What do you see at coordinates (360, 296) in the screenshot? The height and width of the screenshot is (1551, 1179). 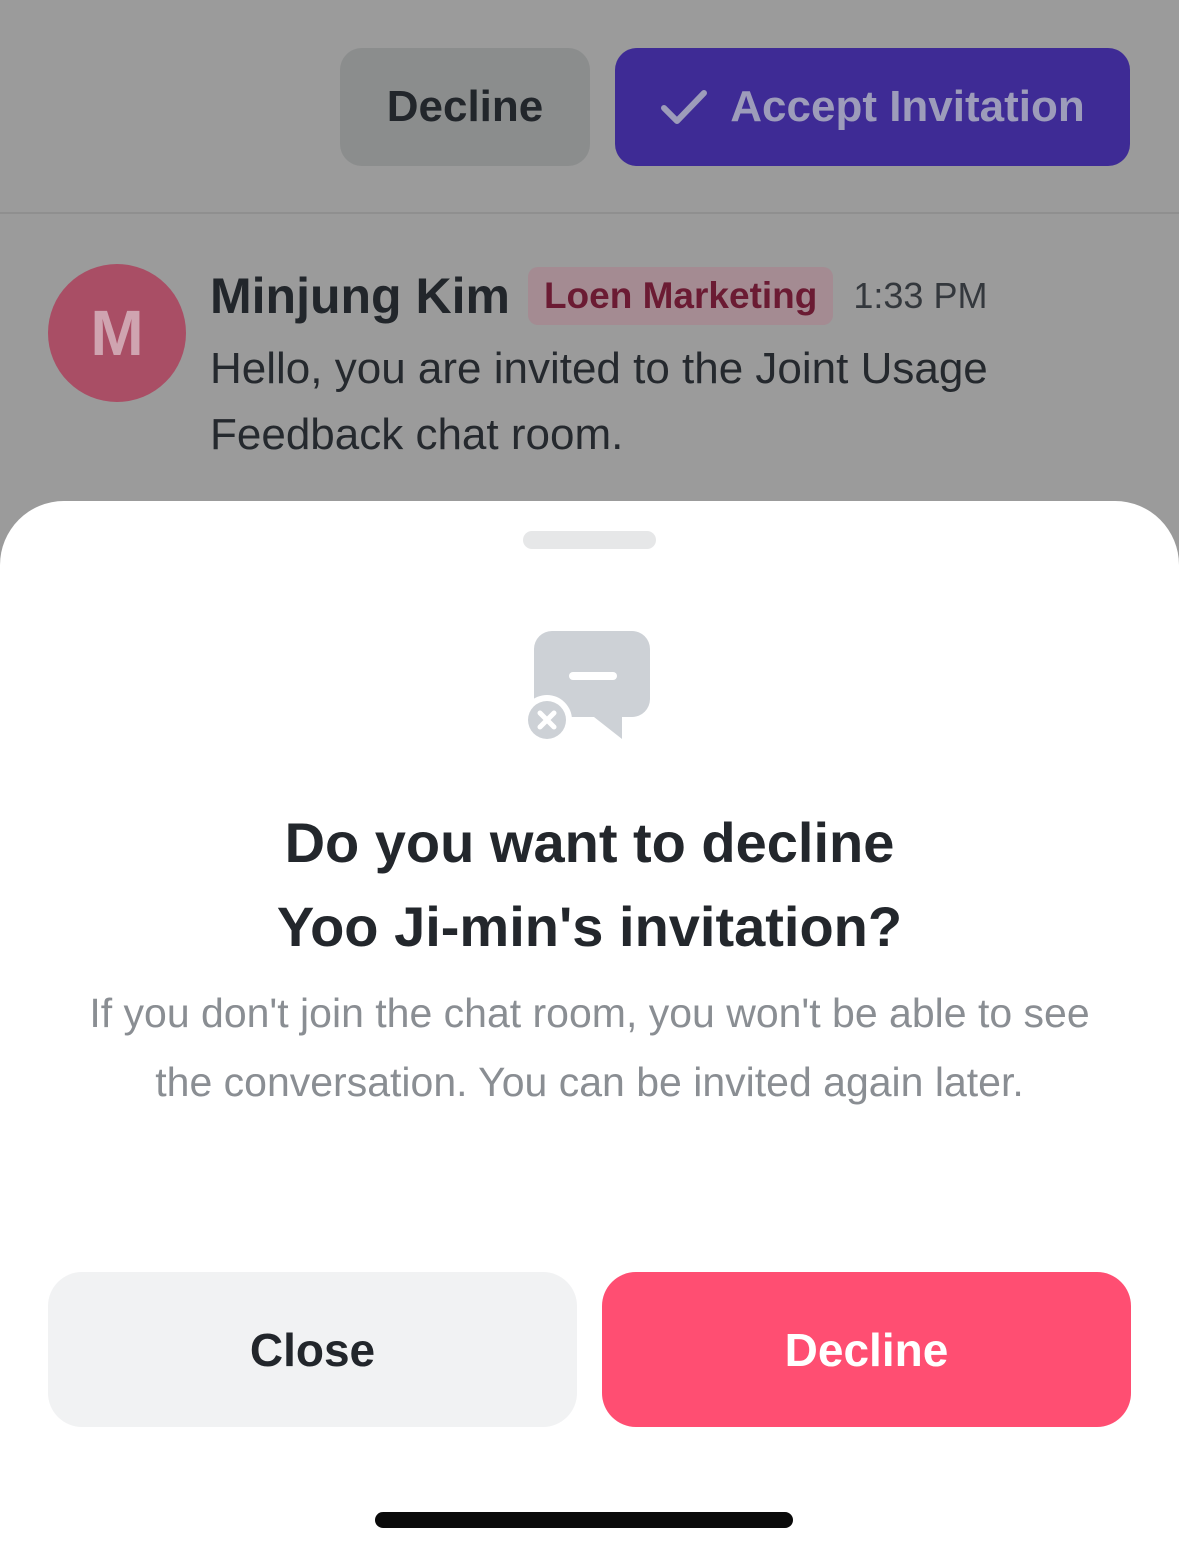 I see `sender-name: Minjung Kim` at bounding box center [360, 296].